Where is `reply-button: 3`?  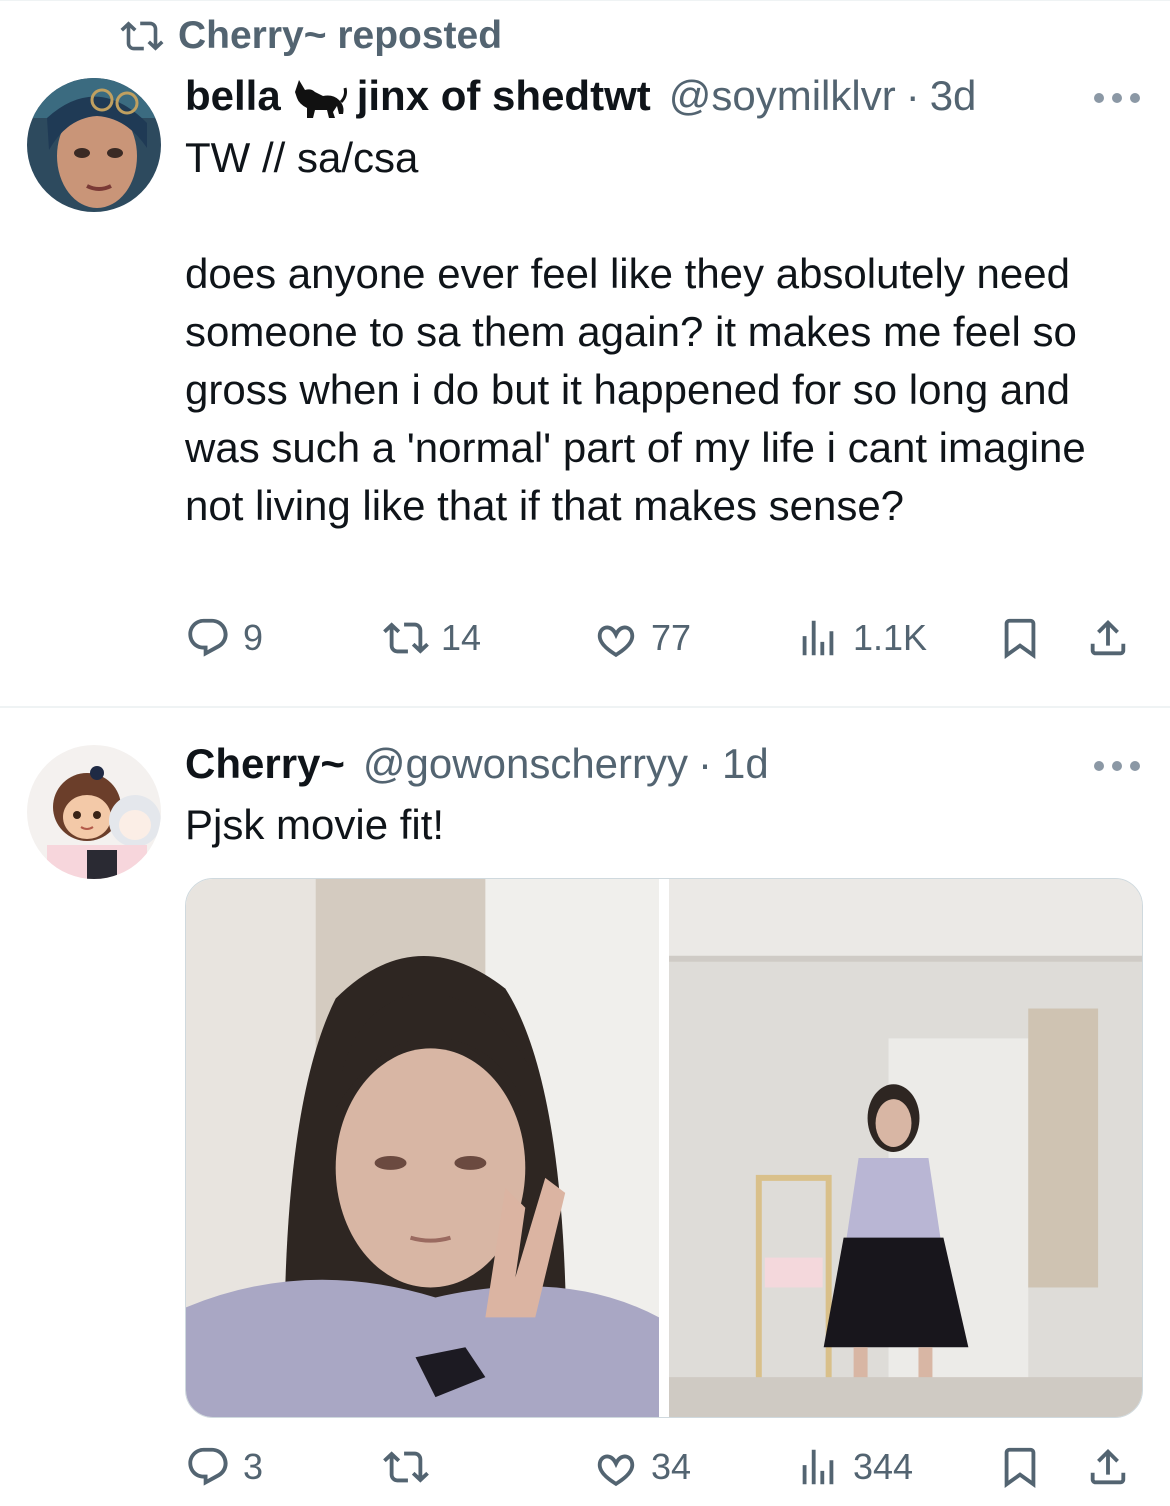
reply-button: 3 is located at coordinates (224, 1467).